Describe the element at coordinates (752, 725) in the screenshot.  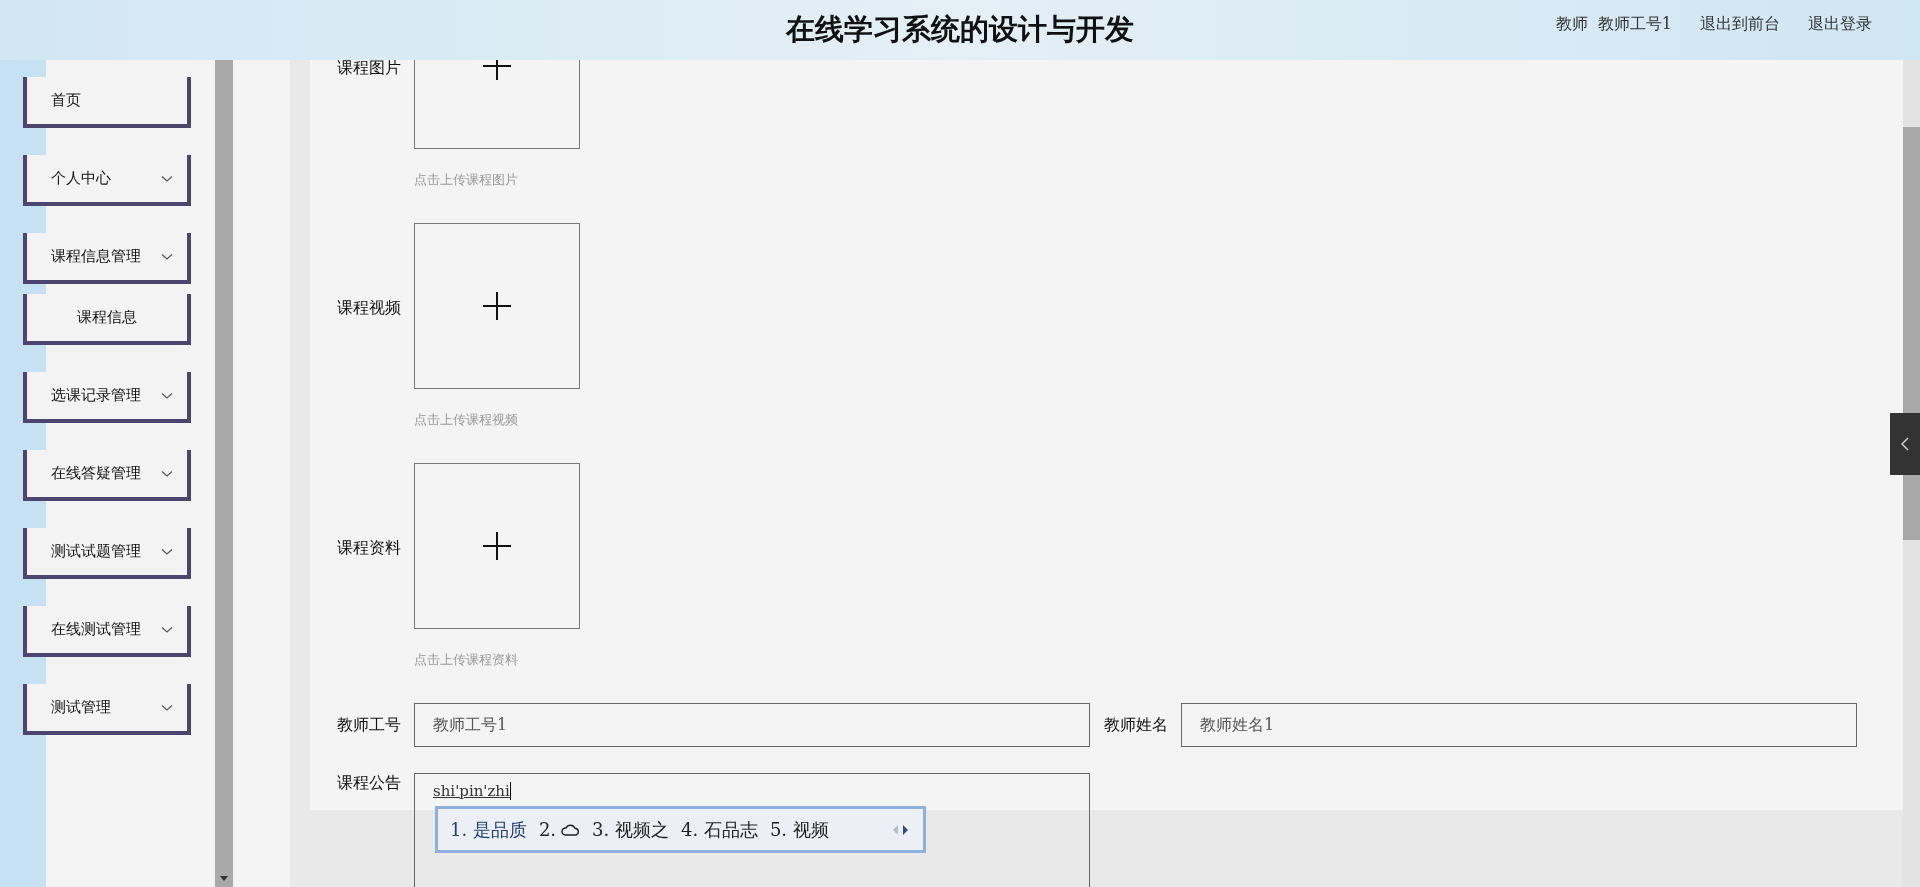
I see `input-field: 教师工号1` at that location.